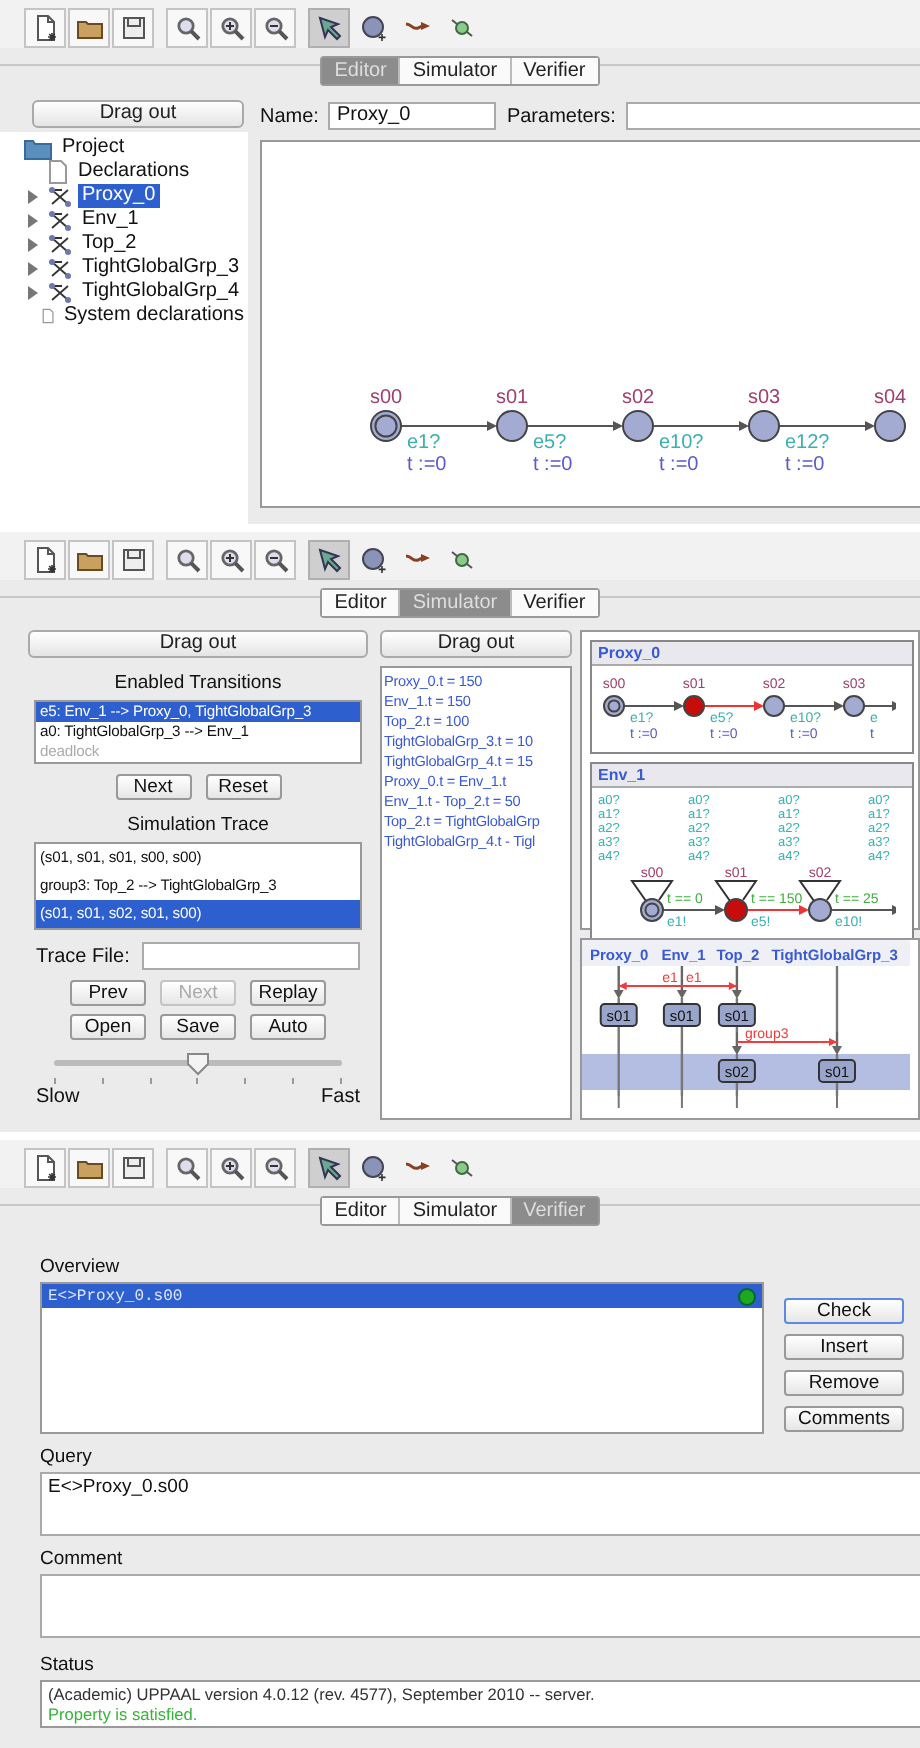 The image size is (920, 1748). What do you see at coordinates (322, 1694) in the screenshot?
I see `status-message: (Academic) UPPAAL version 4.0.12 (rev. 4577), September 2010 -- server.` at bounding box center [322, 1694].